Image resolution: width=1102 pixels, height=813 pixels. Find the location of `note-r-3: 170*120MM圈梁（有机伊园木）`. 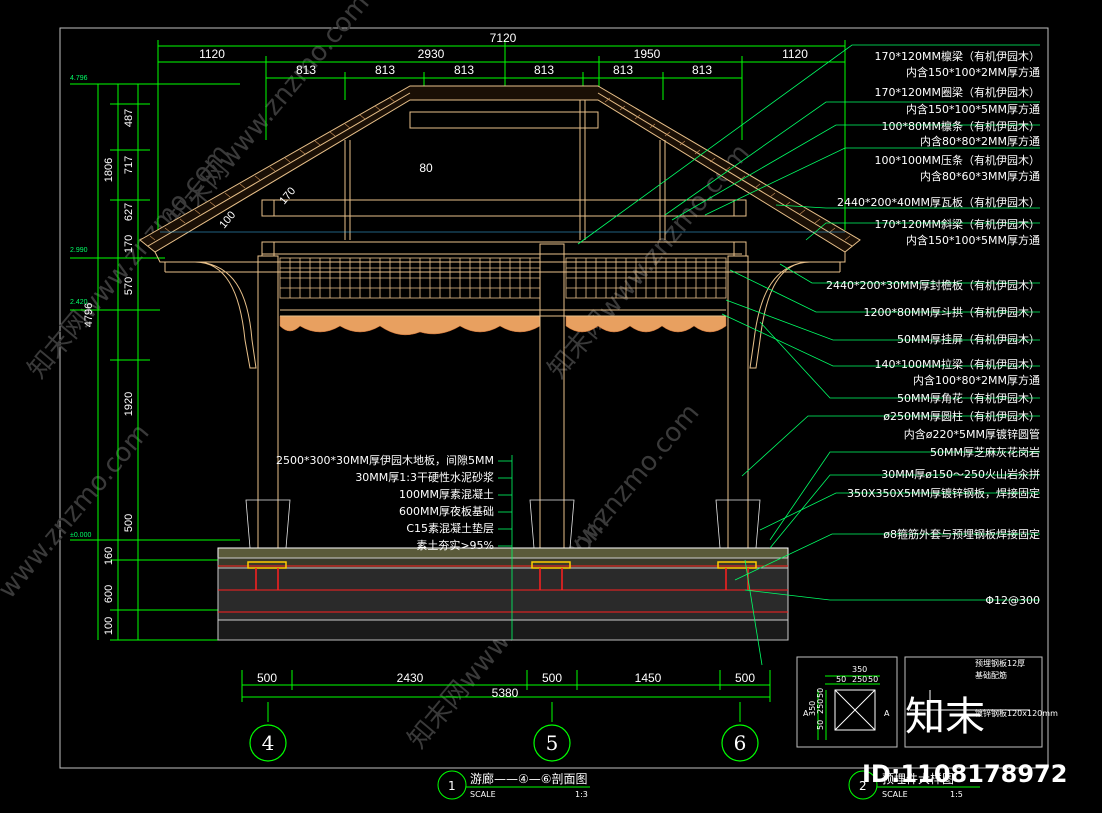

note-r-3: 170*120MM圈梁（有机伊园木） is located at coordinates (957, 92).